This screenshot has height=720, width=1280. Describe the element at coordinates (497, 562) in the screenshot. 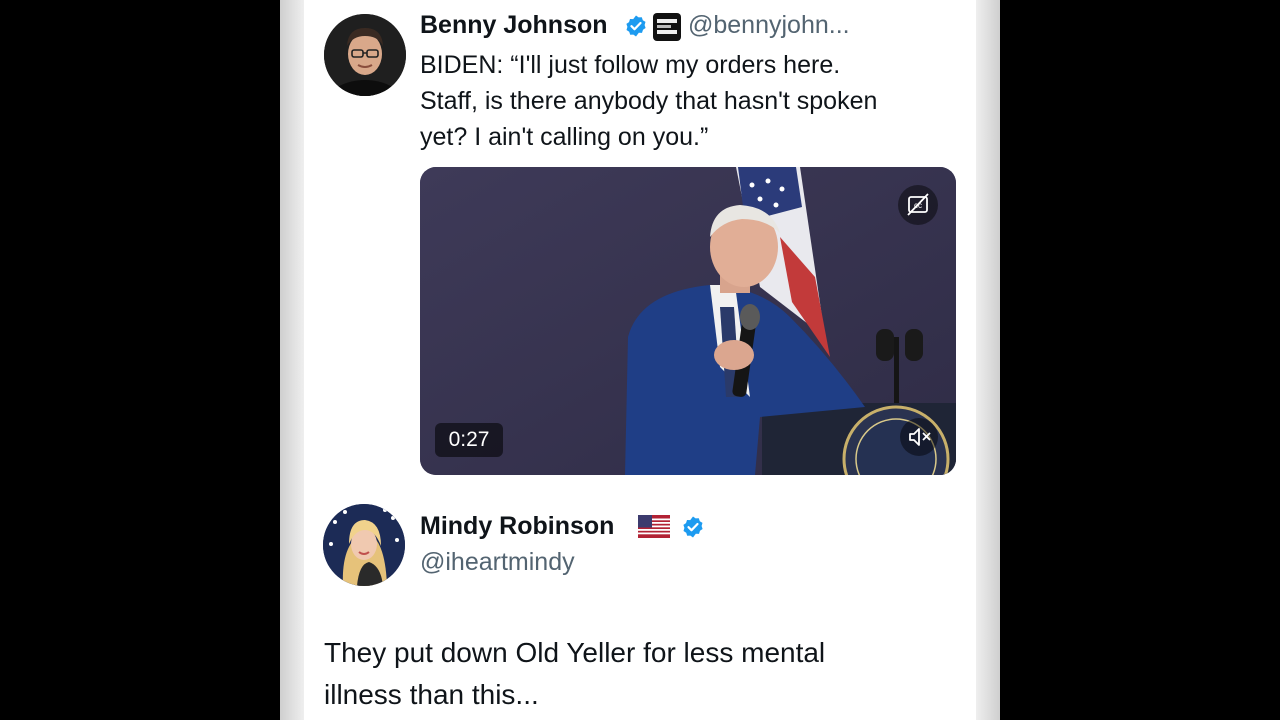

I see `author-handle: @iheartmindy` at that location.